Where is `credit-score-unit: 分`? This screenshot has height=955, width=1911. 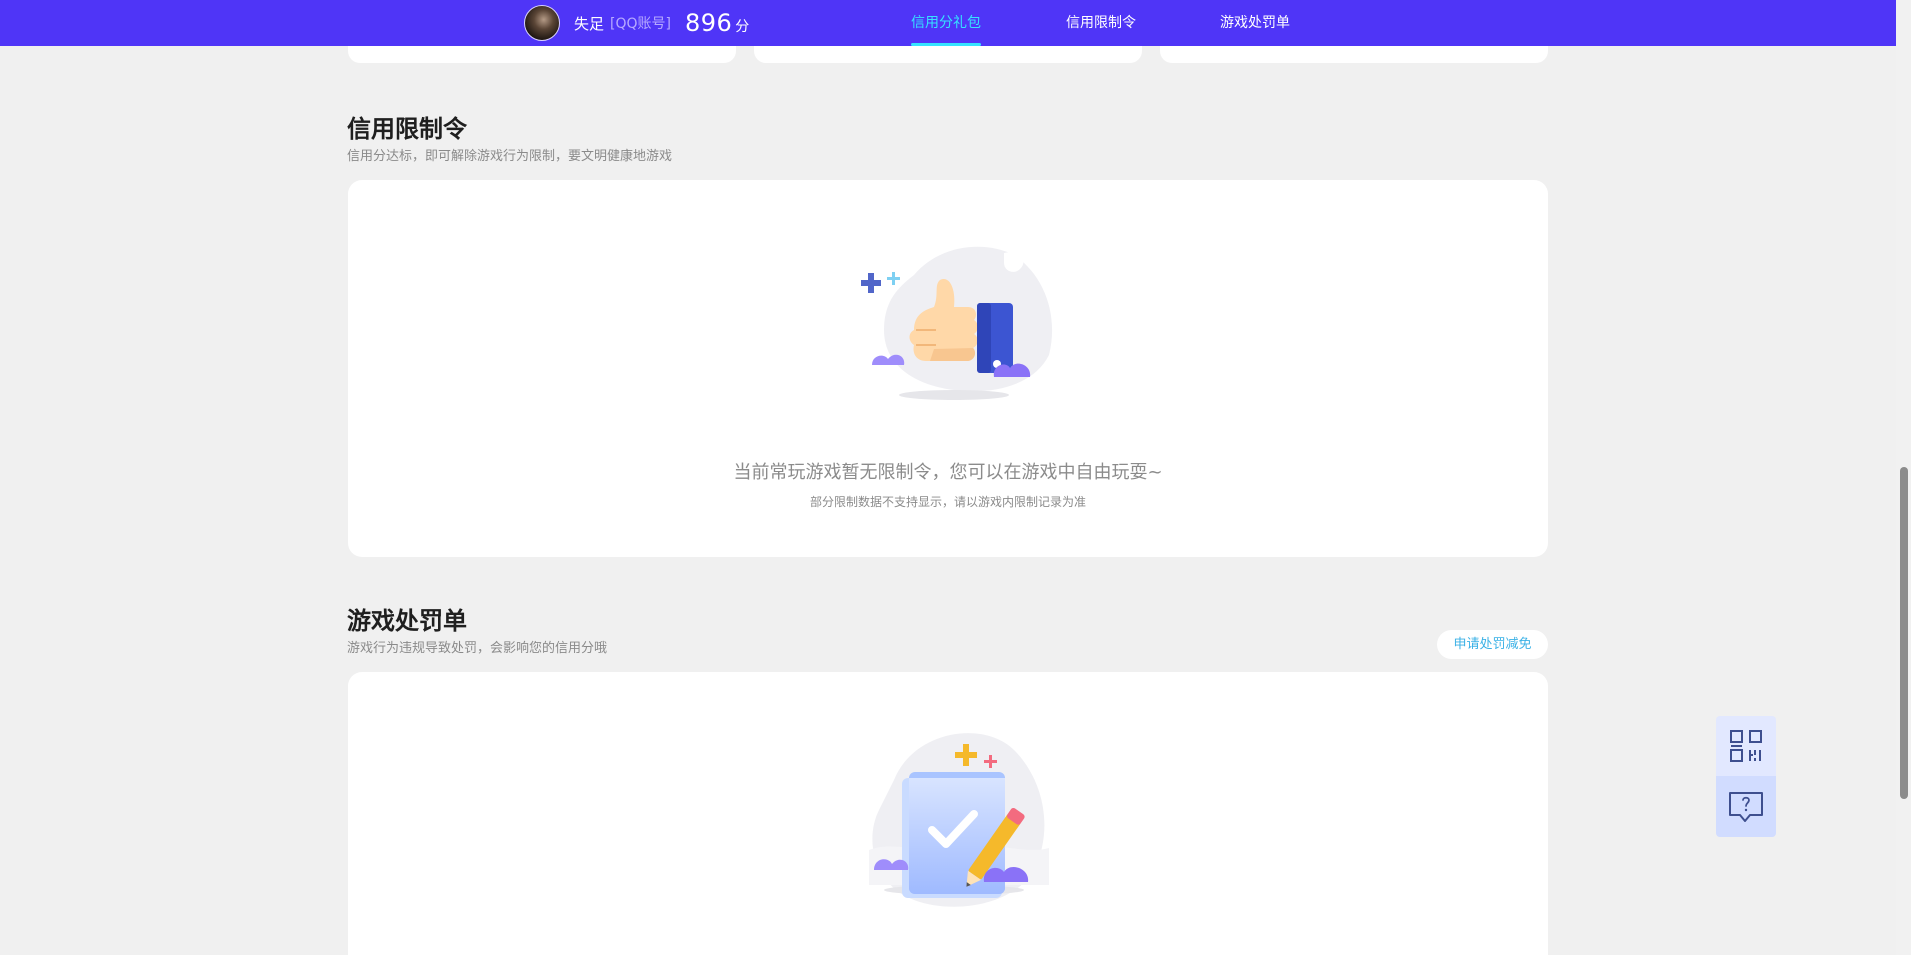
credit-score-unit: 分 is located at coordinates (742, 27).